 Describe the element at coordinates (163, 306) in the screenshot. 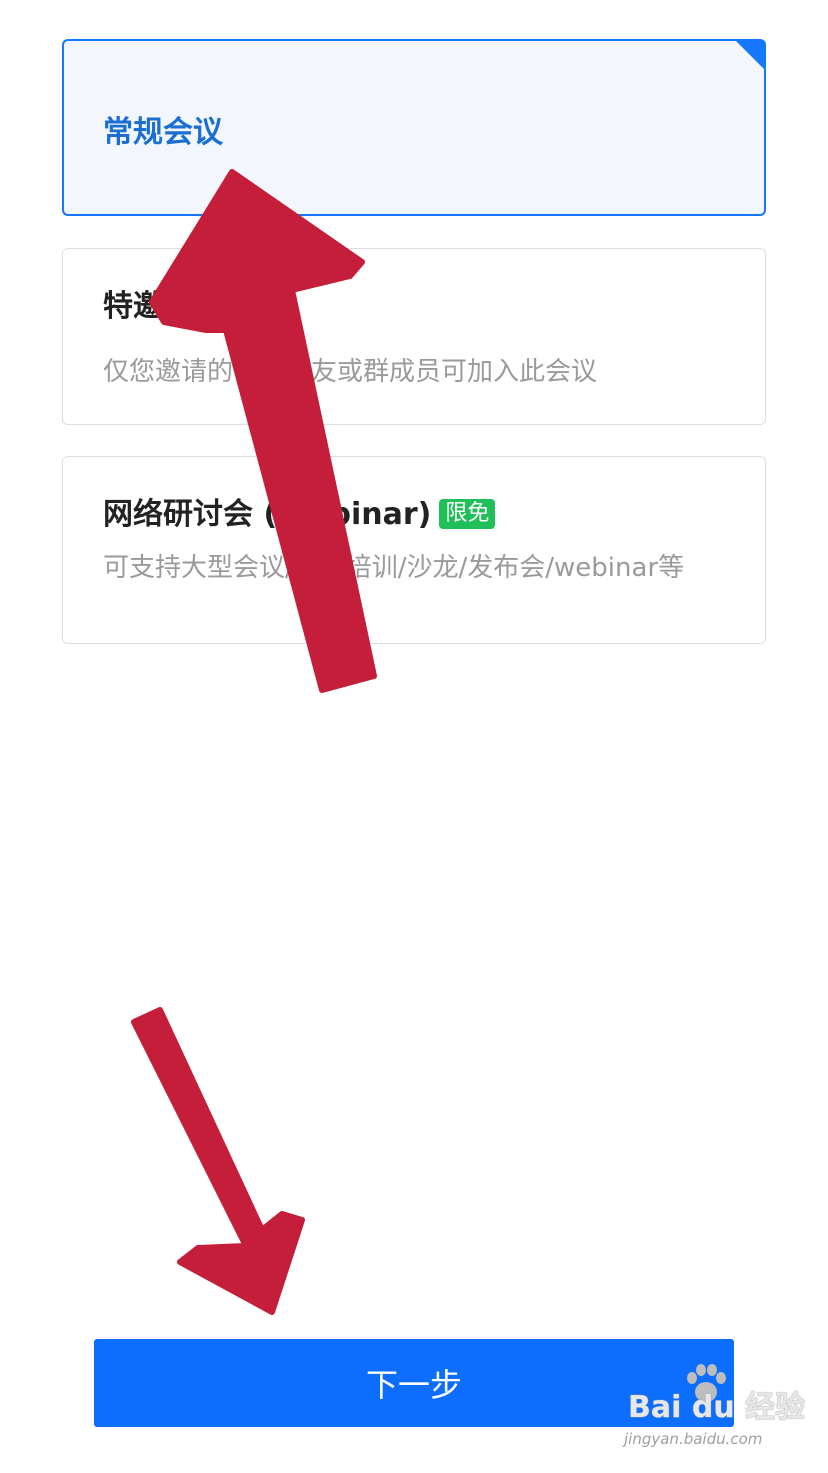

I see `option-title: 特邀会议` at that location.